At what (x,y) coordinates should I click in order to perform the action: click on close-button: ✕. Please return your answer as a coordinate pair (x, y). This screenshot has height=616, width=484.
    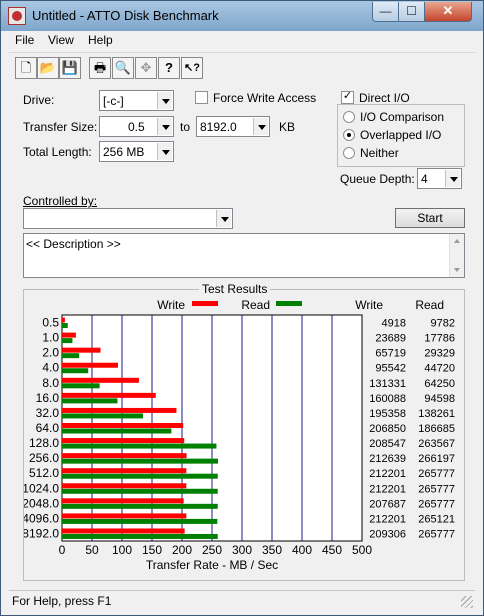
    Looking at the image, I should click on (448, 12).